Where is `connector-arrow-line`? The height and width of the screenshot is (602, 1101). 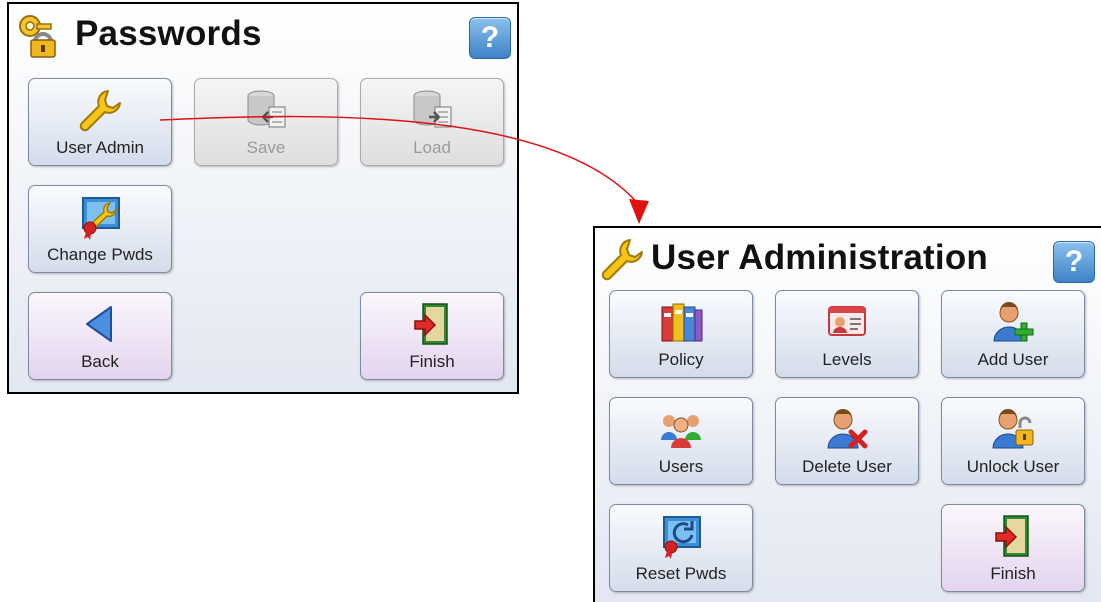 connector-arrow-line is located at coordinates (400, 161).